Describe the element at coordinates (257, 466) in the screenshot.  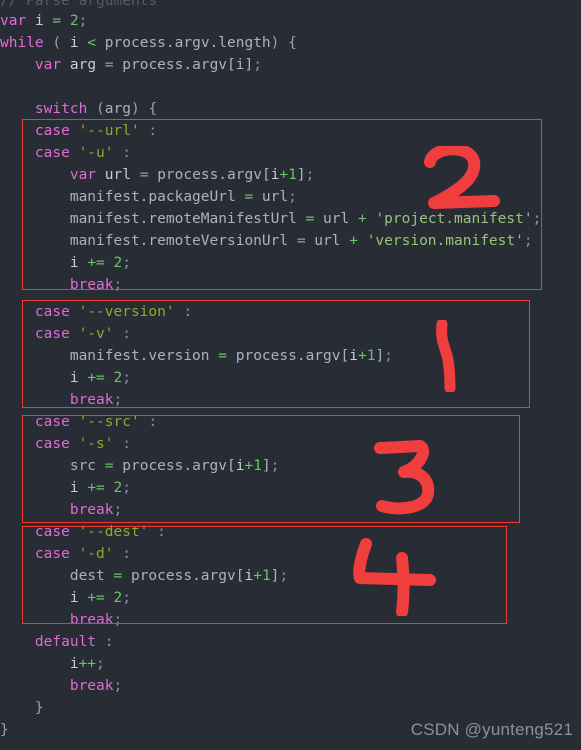
I see `number-1: 1` at that location.